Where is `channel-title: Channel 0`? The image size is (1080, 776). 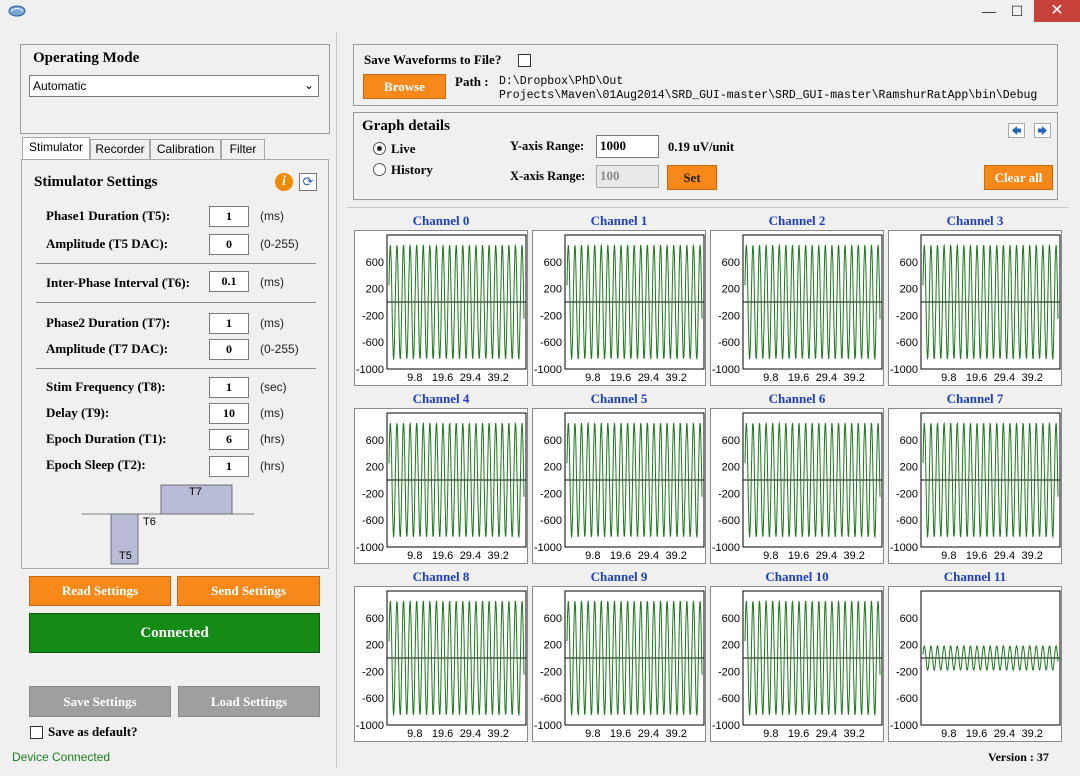
channel-title: Channel 0 is located at coordinates (441, 220).